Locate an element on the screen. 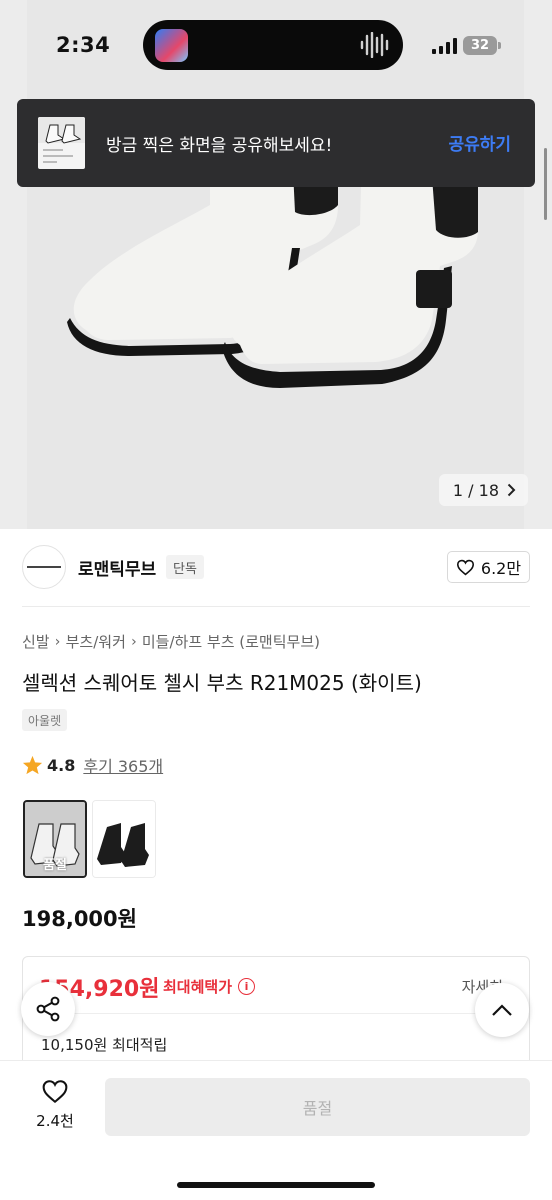  scroll-to-top-button is located at coordinates (502, 1010).